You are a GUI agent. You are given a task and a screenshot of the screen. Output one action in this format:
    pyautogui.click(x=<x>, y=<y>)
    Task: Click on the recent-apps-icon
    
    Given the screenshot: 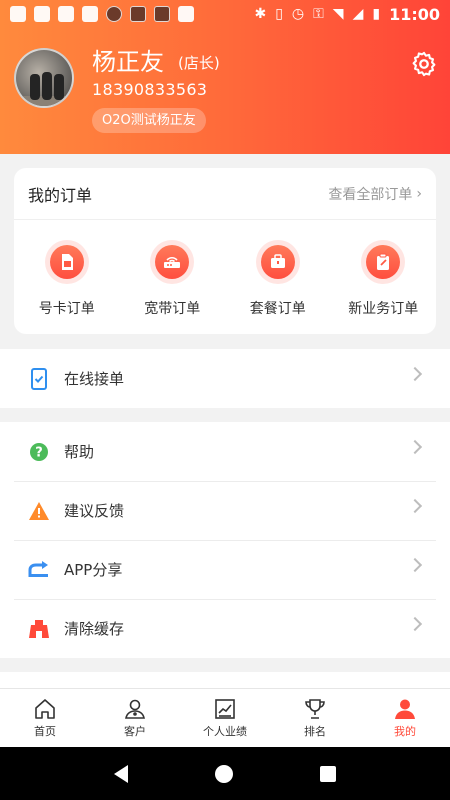 What is the action you would take?
    pyautogui.click(x=328, y=773)
    